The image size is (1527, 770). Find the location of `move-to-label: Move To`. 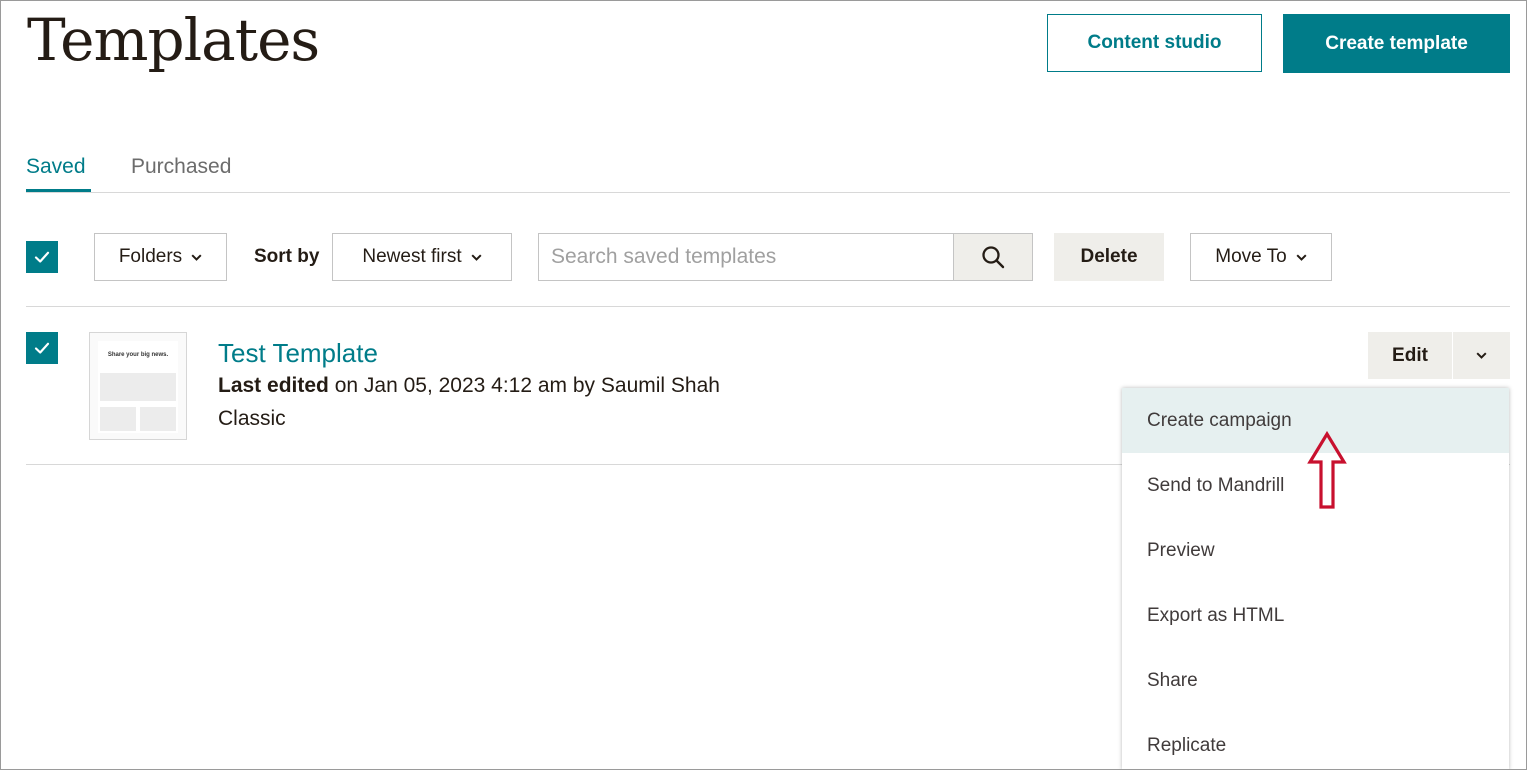

move-to-label: Move To is located at coordinates (1251, 256).